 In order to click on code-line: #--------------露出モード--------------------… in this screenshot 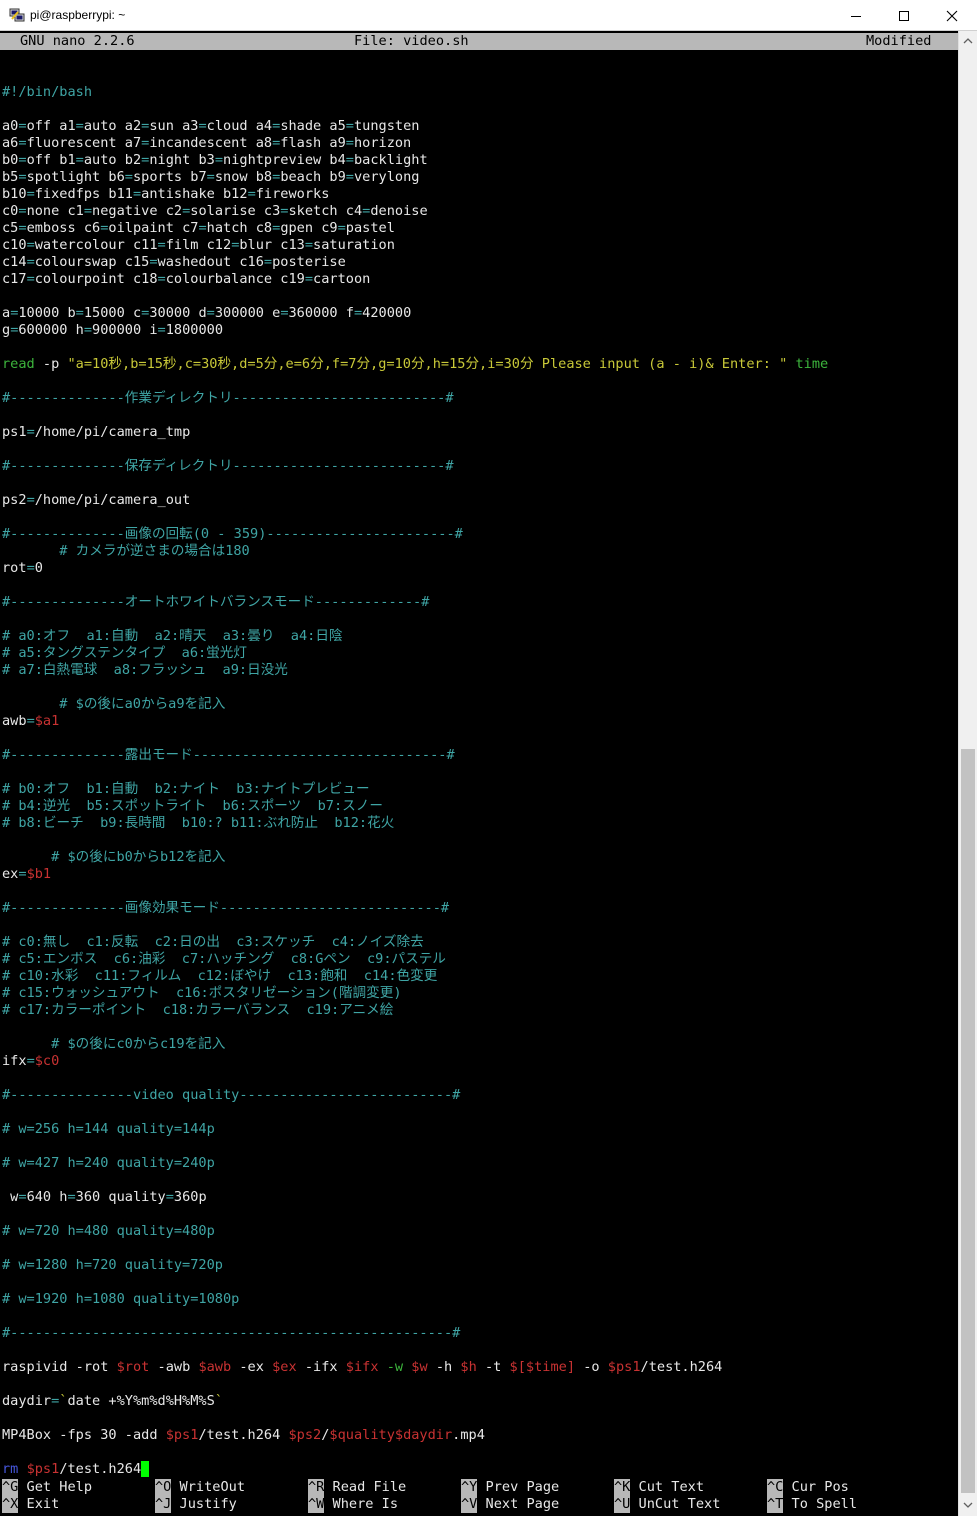, I will do `click(415, 755)`.